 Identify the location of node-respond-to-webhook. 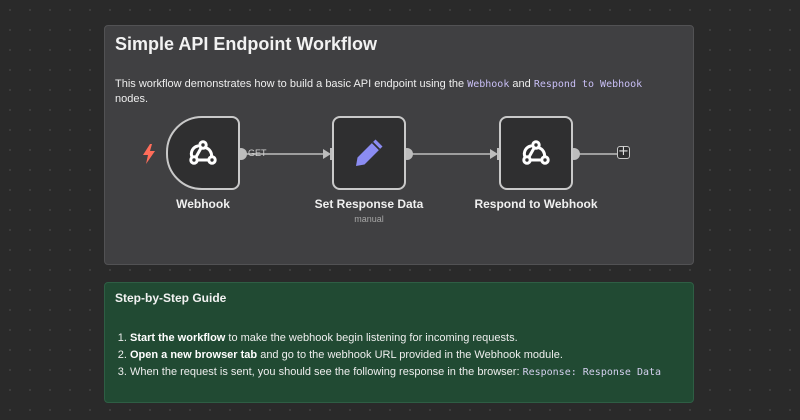
(536, 153).